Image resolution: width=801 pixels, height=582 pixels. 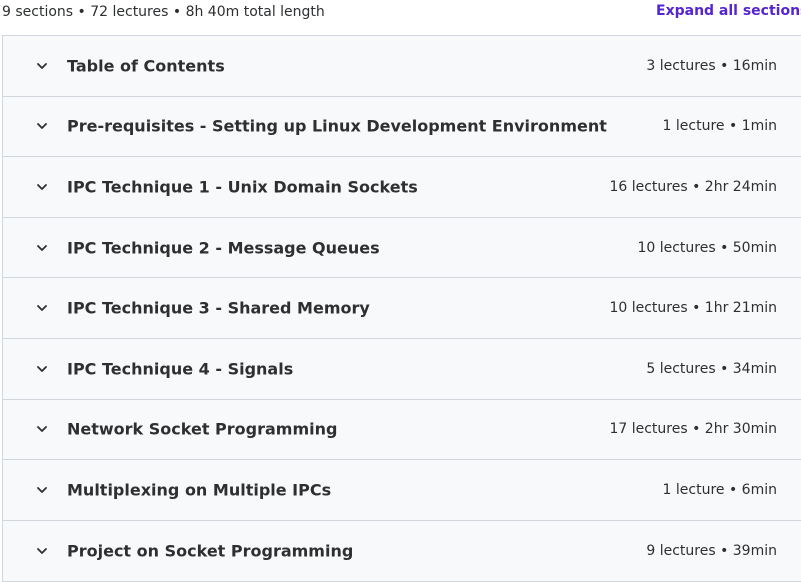 What do you see at coordinates (711, 65) in the screenshot?
I see `section-meta: 3 lectures • 16min` at bounding box center [711, 65].